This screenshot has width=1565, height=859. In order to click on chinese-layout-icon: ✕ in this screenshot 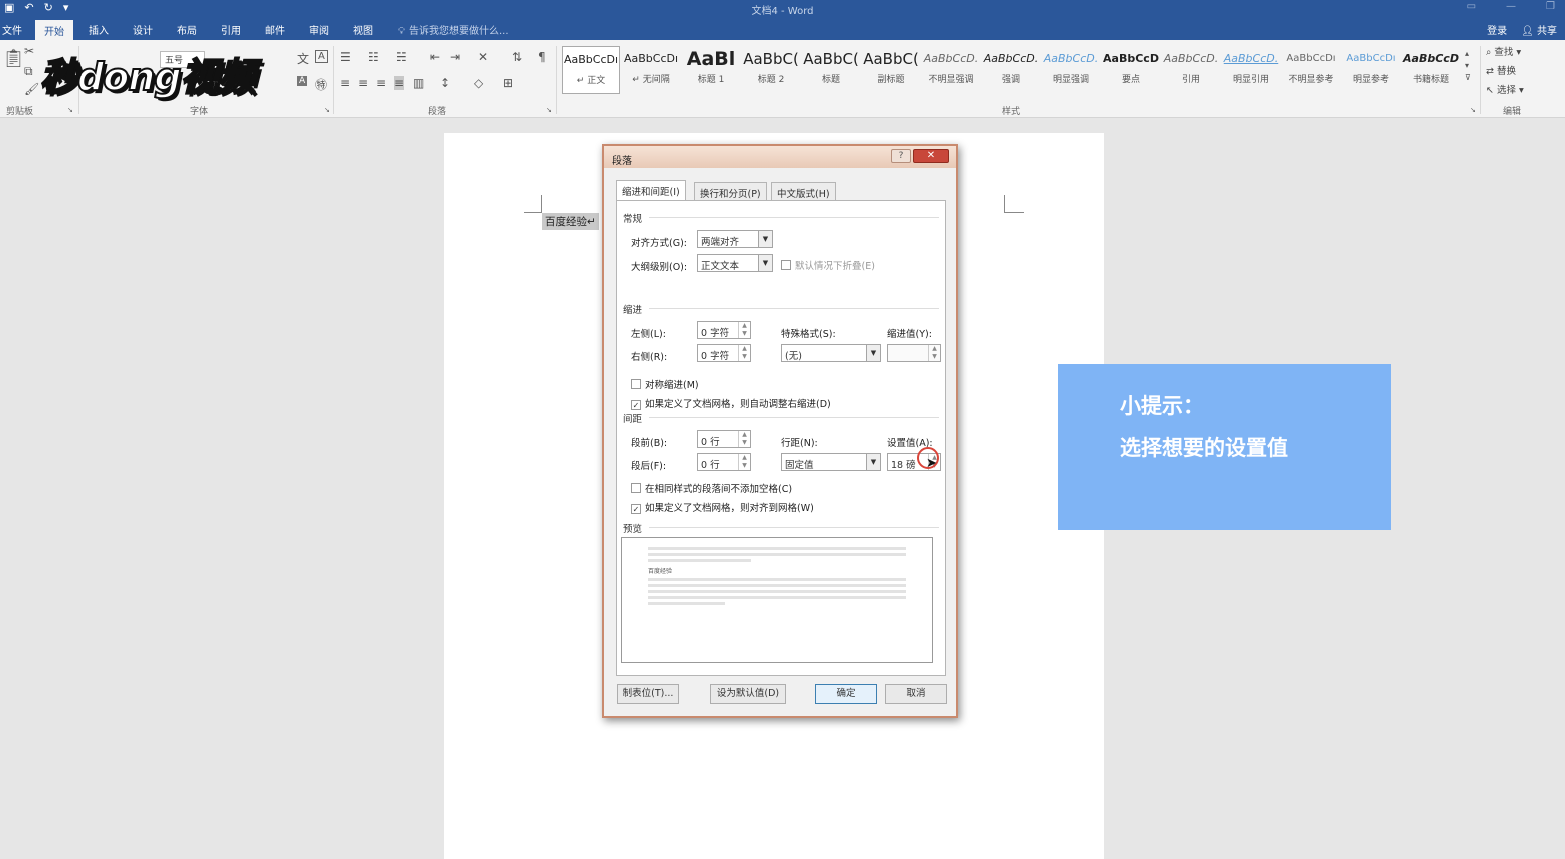, I will do `click(483, 57)`.